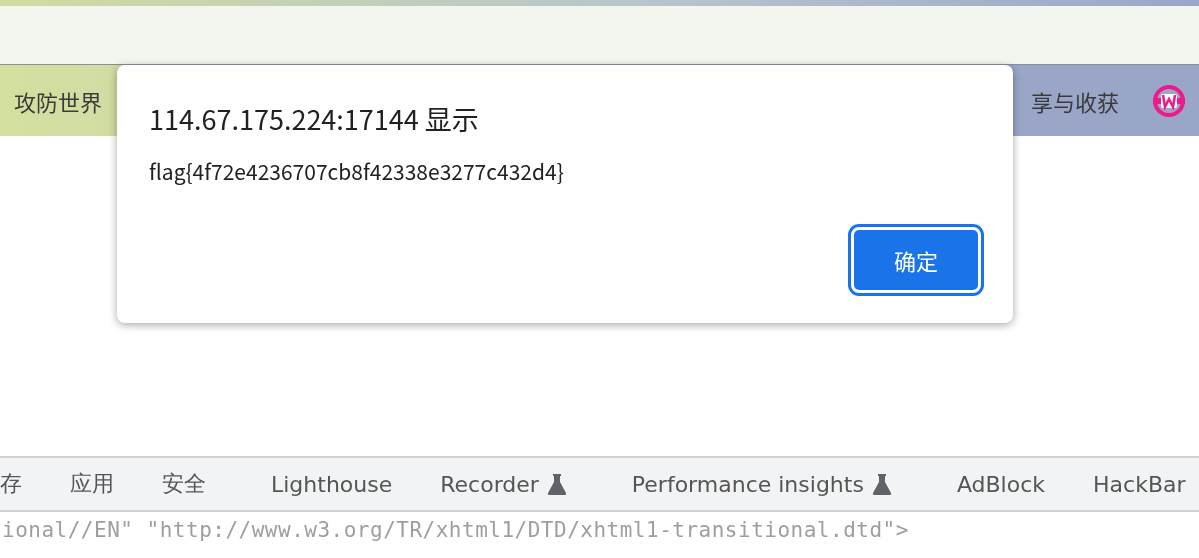 This screenshot has height=558, width=1199. I want to click on devtools-tab: Recorder, so click(503, 484).